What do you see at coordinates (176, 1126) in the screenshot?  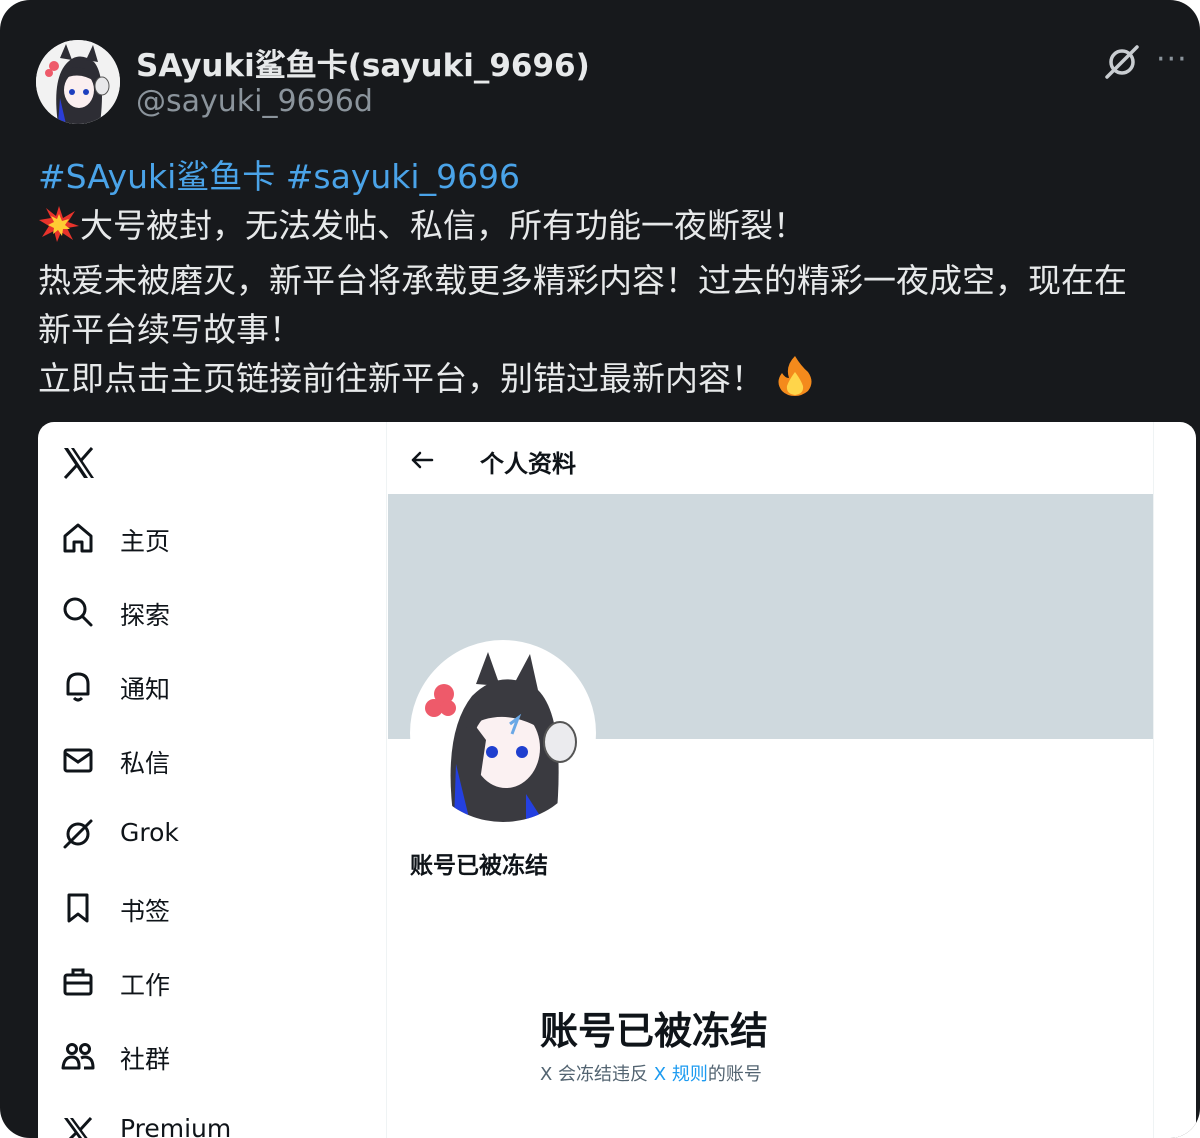 I see `nav-label: Premium` at bounding box center [176, 1126].